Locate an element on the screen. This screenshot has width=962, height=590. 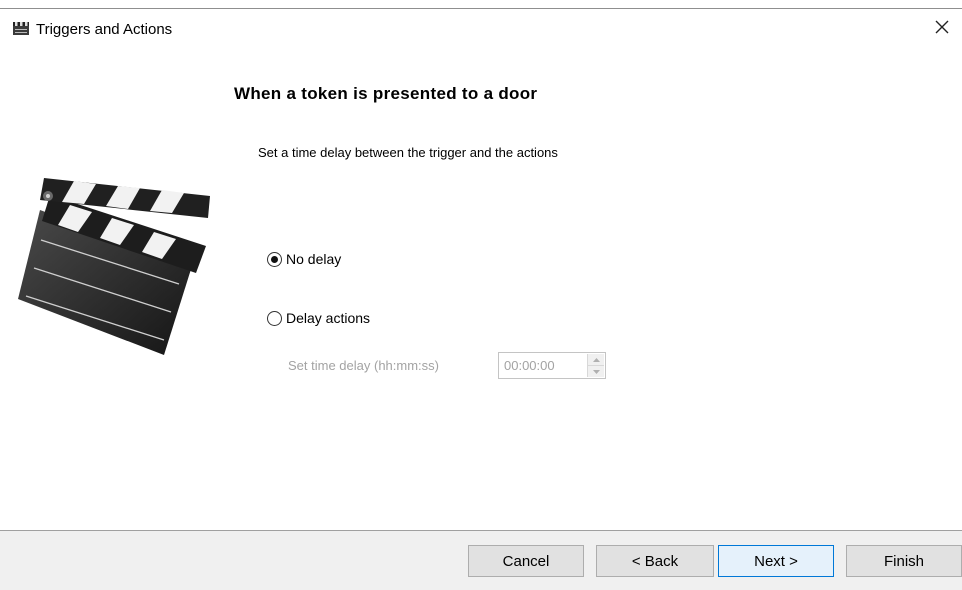
footer: Cancel < Back Next > Finish is located at coordinates (481, 560).